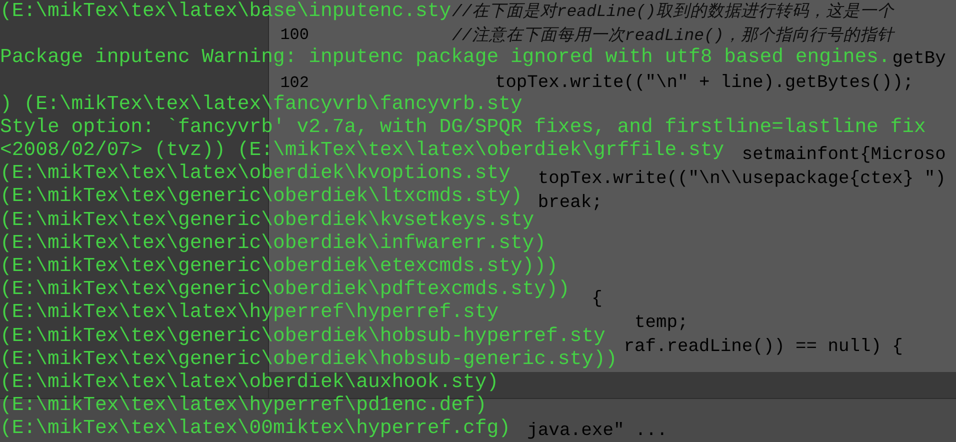 The width and height of the screenshot is (956, 442). I want to click on console-line: (E:\mikTex\tex\generic\oberdiek\hobsub-hyperref.sty, so click(303, 335).